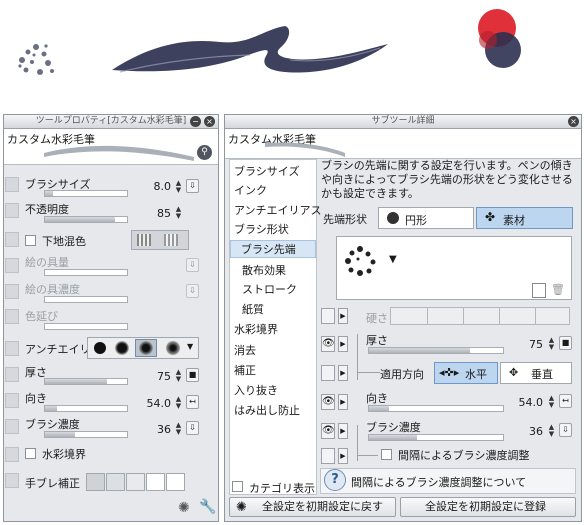  Describe the element at coordinates (86, 219) in the screenshot. I see `opacity-slider` at that location.